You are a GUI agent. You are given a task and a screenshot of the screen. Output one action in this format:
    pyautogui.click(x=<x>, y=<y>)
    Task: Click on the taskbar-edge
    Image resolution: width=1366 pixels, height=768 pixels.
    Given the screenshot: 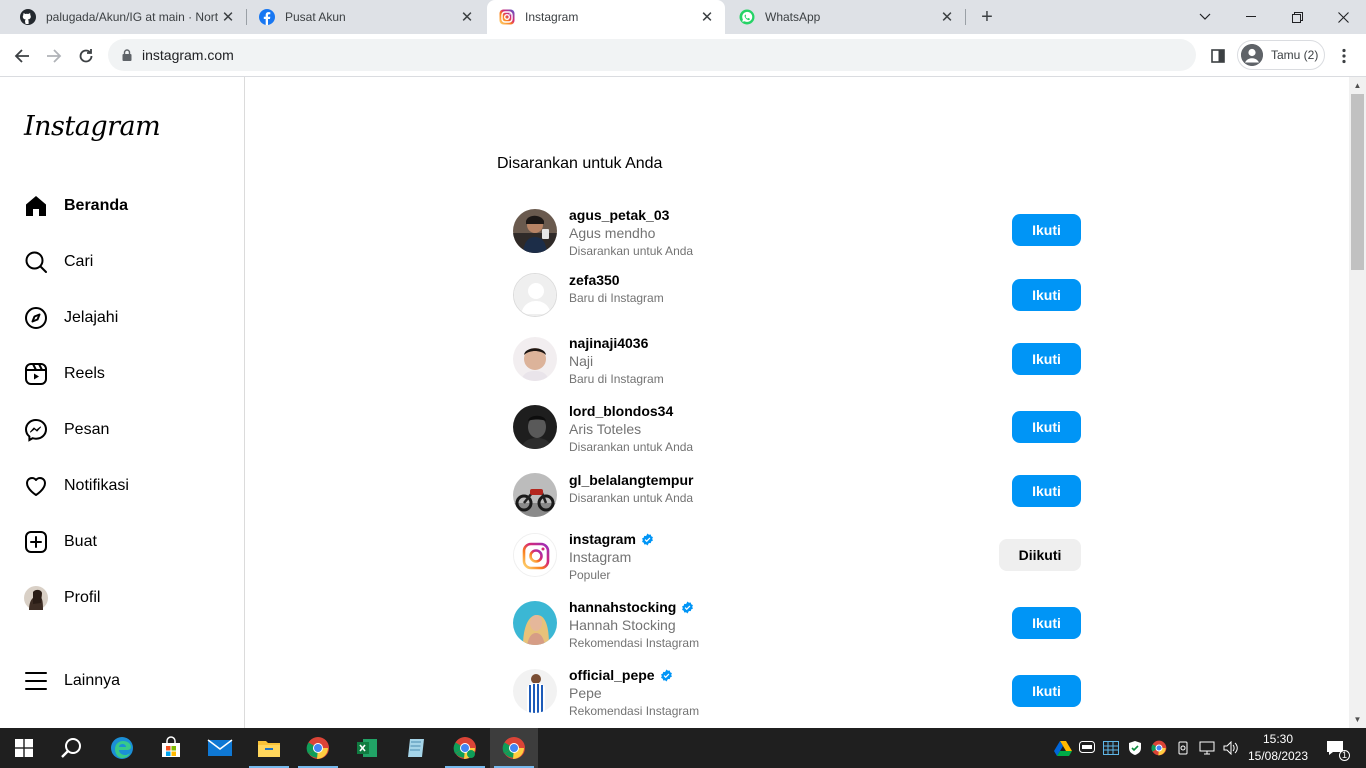 What is the action you would take?
    pyautogui.click(x=122, y=748)
    